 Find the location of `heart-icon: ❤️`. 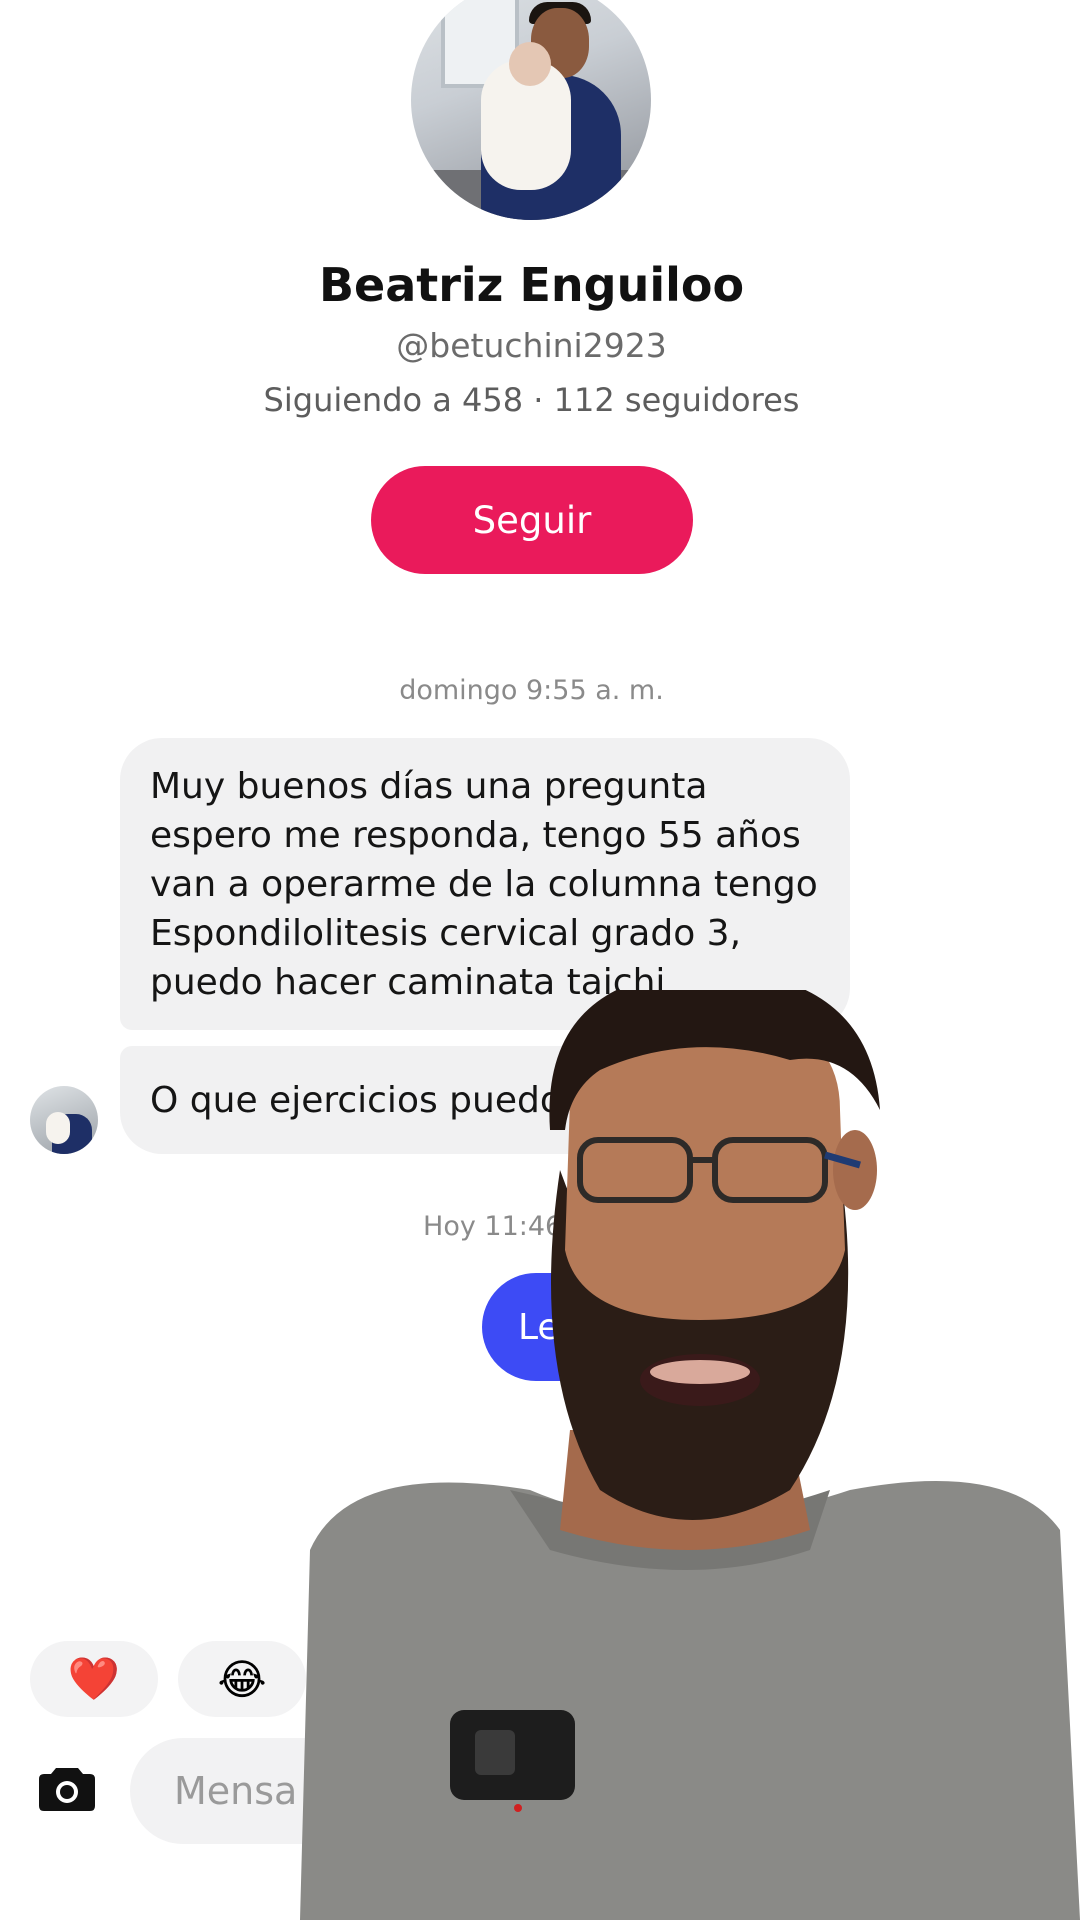

heart-icon: ❤️ is located at coordinates (94, 1678).